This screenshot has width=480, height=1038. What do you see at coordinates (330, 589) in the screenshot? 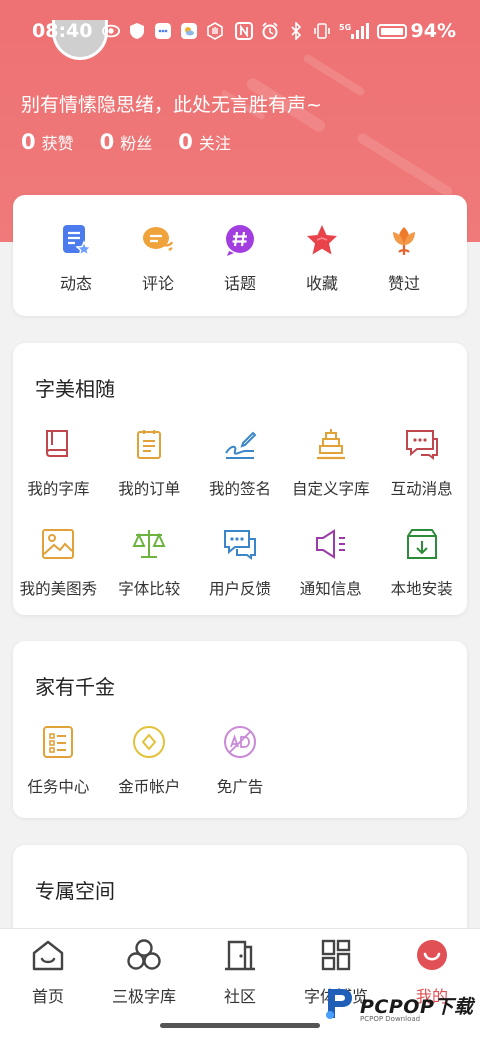
I see `menu-label: 通知信息` at bounding box center [330, 589].